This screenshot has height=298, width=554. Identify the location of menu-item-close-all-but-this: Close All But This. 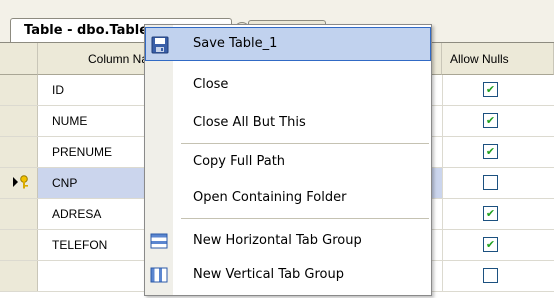
(288, 123).